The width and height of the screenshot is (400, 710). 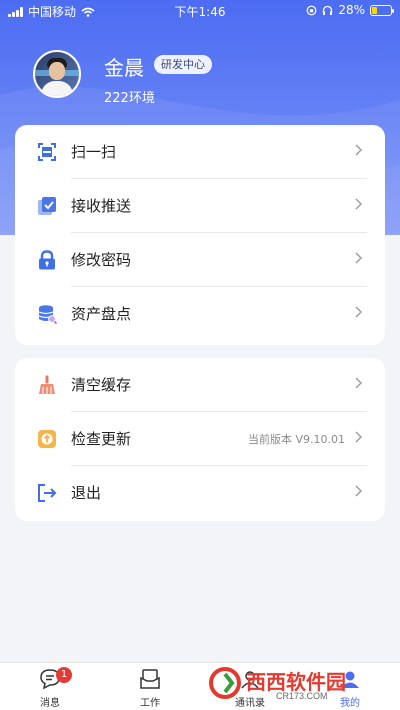 What do you see at coordinates (200, 11) in the screenshot?
I see `status-bar: 中国移动 下午1:46 28%` at bounding box center [200, 11].